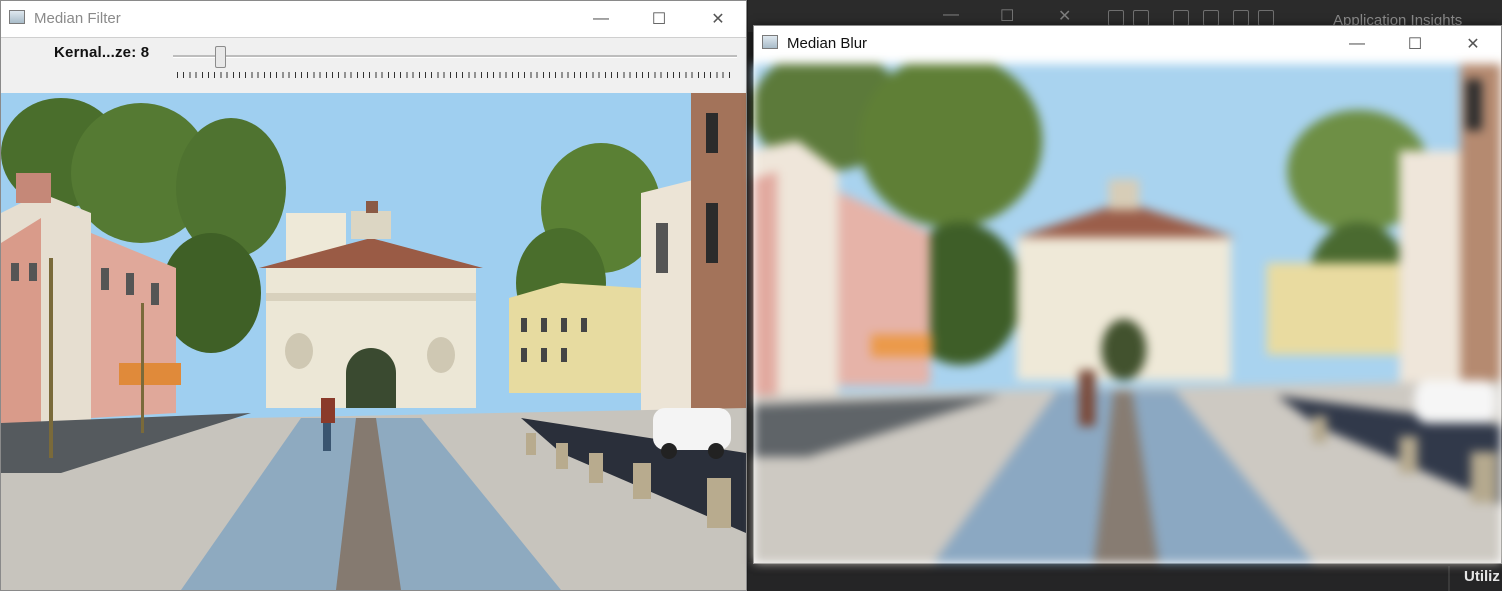 This screenshot has height=591, width=1502. Describe the element at coordinates (455, 56) in the screenshot. I see `trackbar-track` at that location.